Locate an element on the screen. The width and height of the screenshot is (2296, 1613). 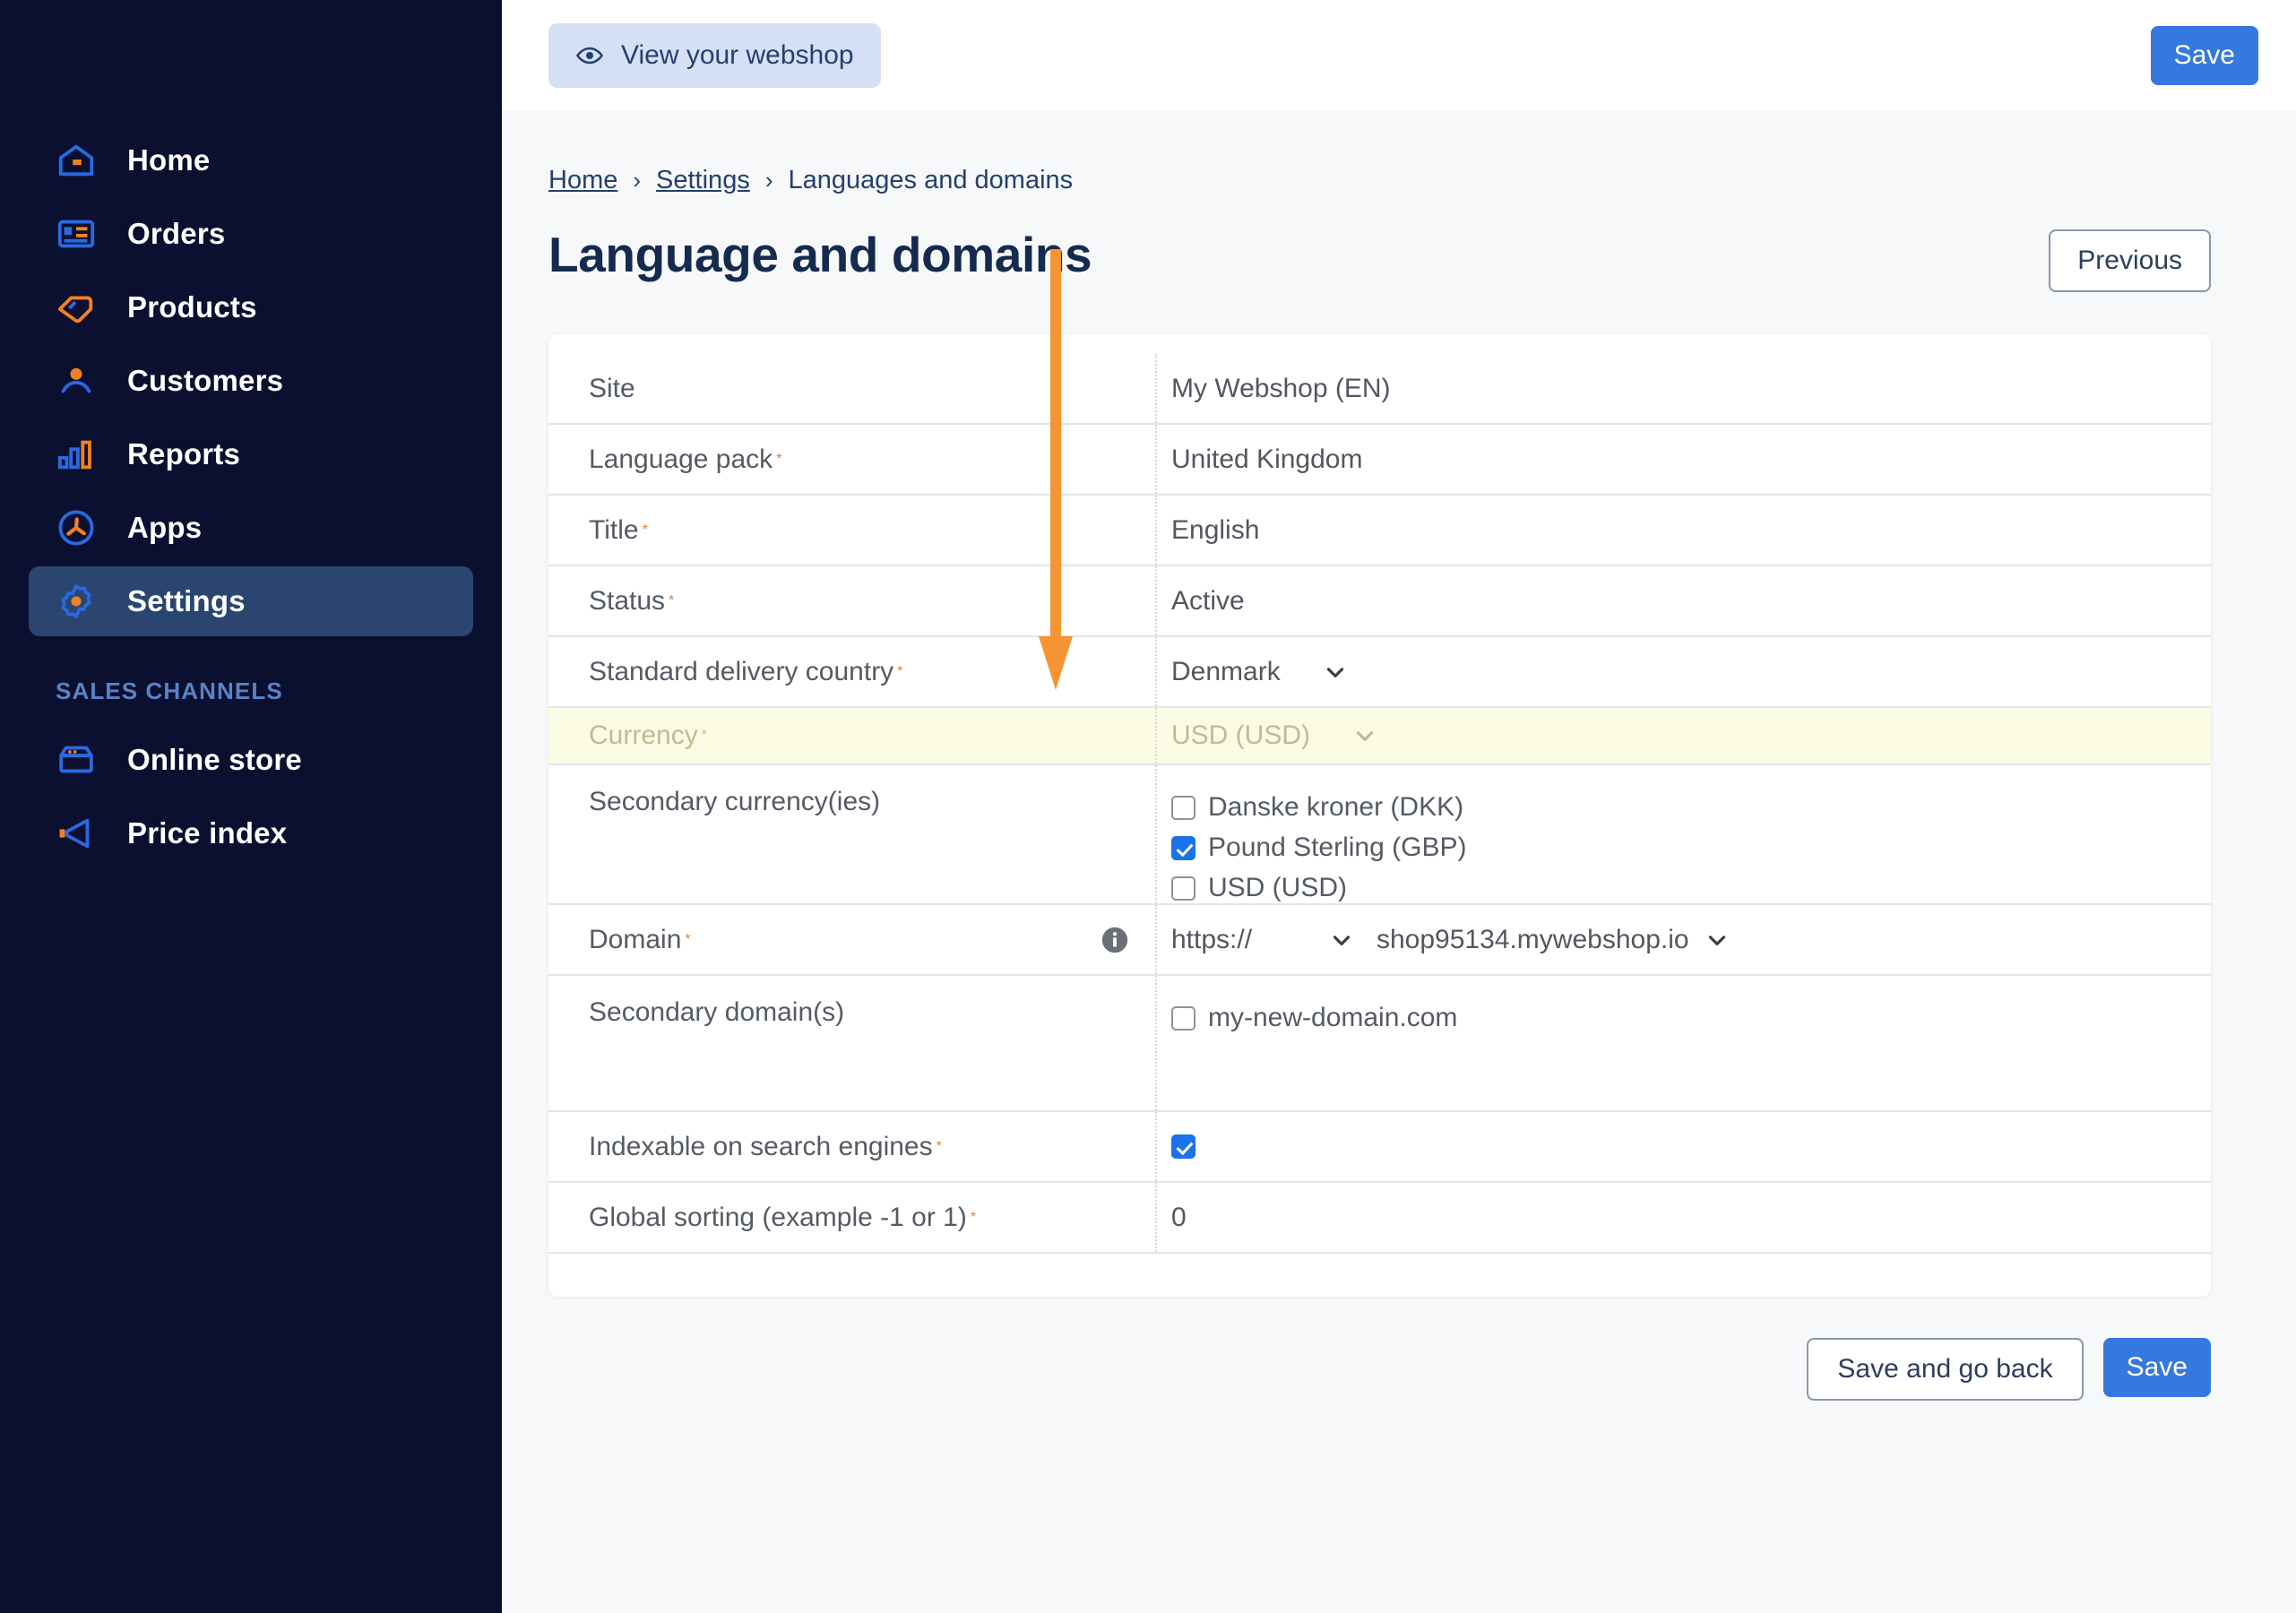
checkbox-gbp is located at coordinates (1183, 847).